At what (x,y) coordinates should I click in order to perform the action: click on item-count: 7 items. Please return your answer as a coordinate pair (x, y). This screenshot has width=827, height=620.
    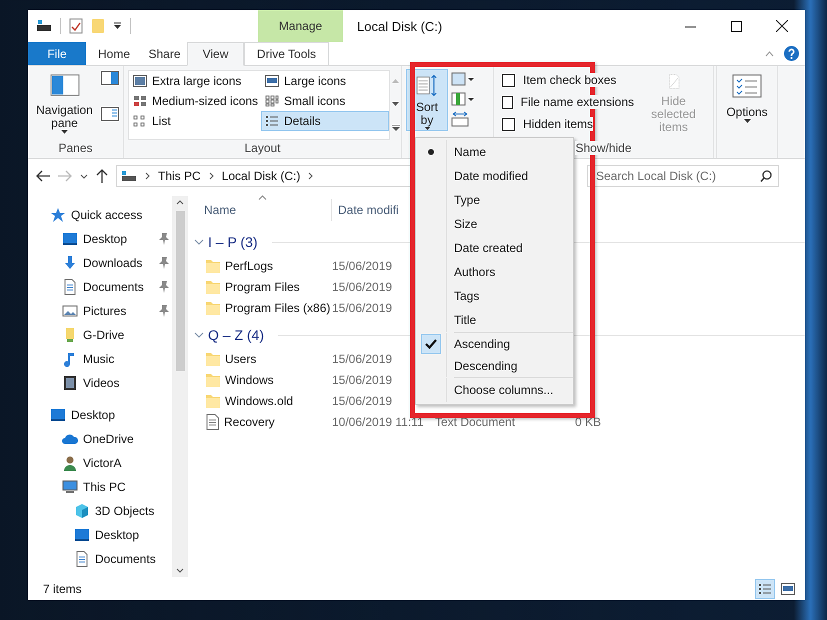
    Looking at the image, I should click on (62, 589).